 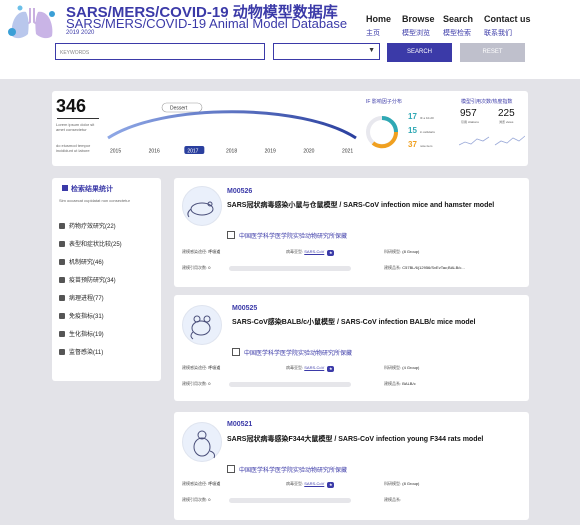 What do you see at coordinates (32, 22) in the screenshot?
I see `lungs-virus-logo-icon` at bounding box center [32, 22].